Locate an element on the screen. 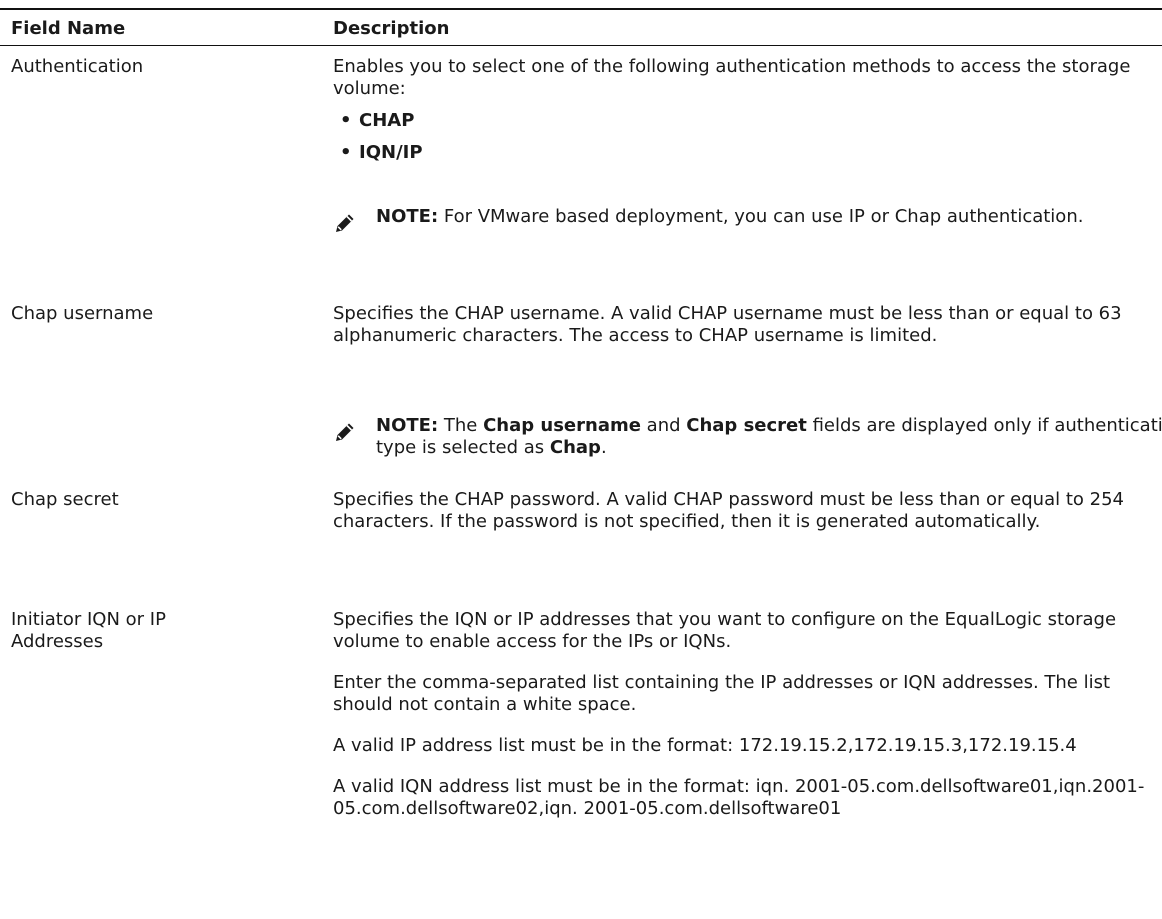 Image resolution: width=1162 pixels, height=919 pixels. header-field-name: Field Name is located at coordinates (68, 28).